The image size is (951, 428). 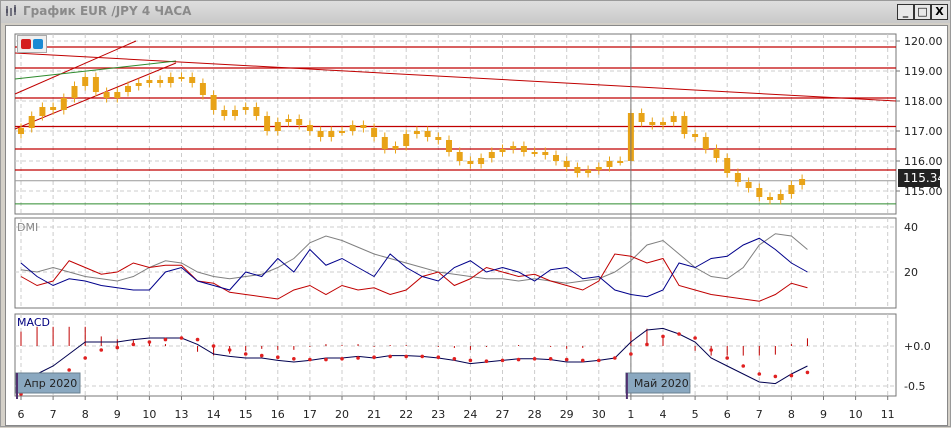 I want to click on time-axis-label: 17, so click(x=310, y=414).